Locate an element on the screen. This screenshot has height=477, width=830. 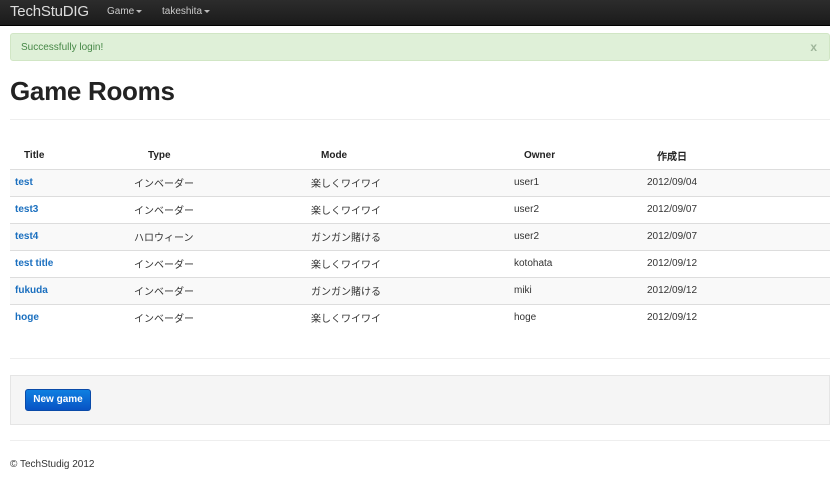
cell-title: fukuda is located at coordinates (72, 290).